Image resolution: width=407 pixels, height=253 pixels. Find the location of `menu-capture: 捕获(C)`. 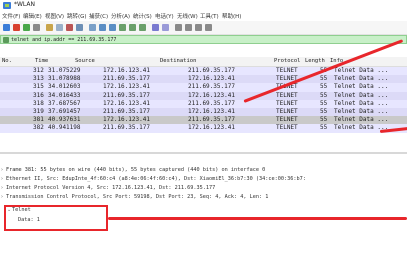

menu-capture: 捕获(C) is located at coordinates (98, 16).